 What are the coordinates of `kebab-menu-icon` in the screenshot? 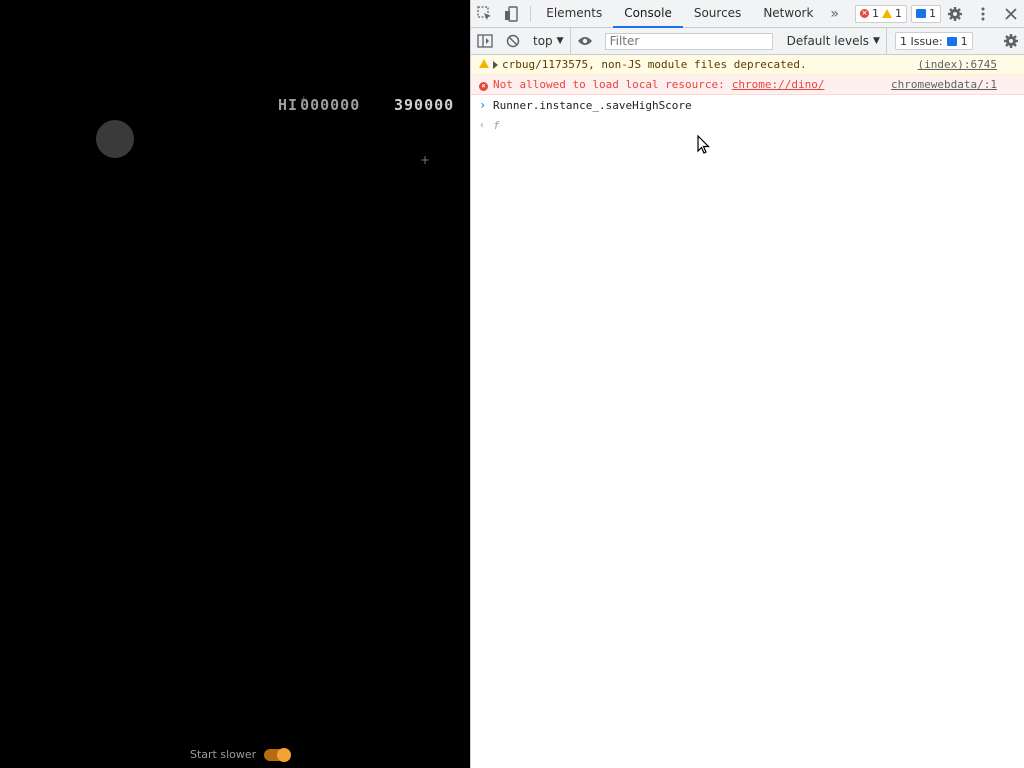 It's located at (983, 13).